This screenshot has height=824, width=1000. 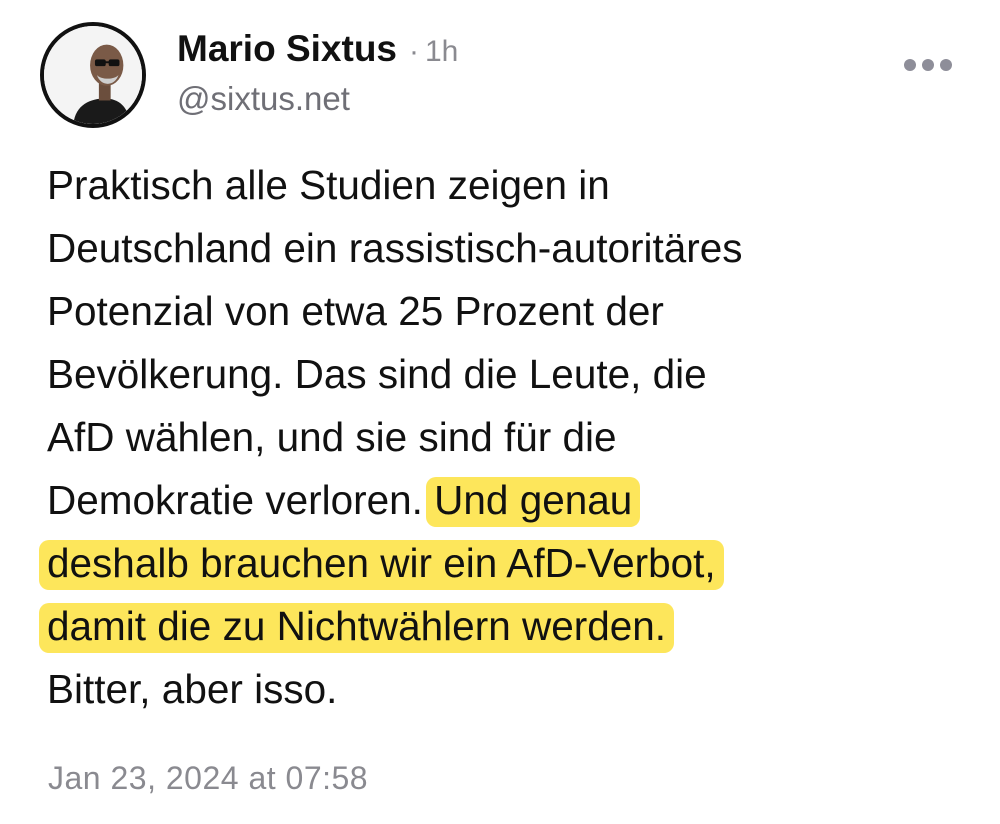 What do you see at coordinates (502, 689) in the screenshot?
I see `post-line: Bitter, aber isso.` at bounding box center [502, 689].